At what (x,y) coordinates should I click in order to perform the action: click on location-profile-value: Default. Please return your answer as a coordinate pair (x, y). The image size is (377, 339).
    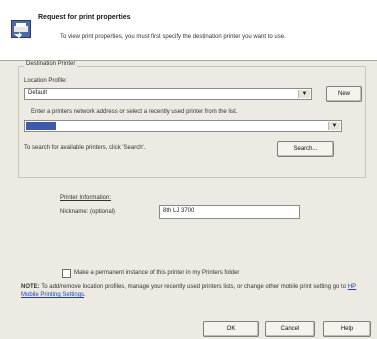
    Looking at the image, I should click on (38, 93).